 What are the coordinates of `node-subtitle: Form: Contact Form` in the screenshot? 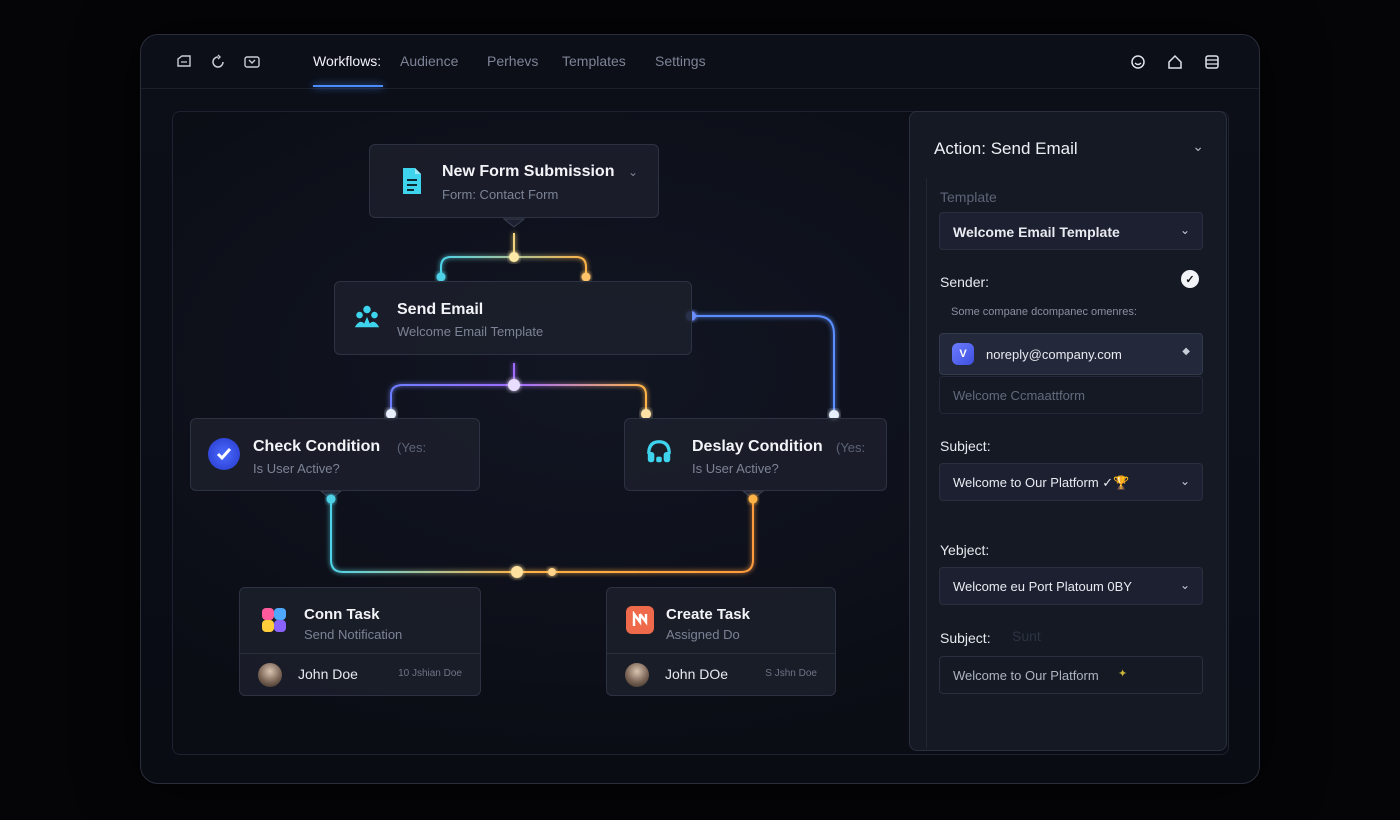 It's located at (500, 194).